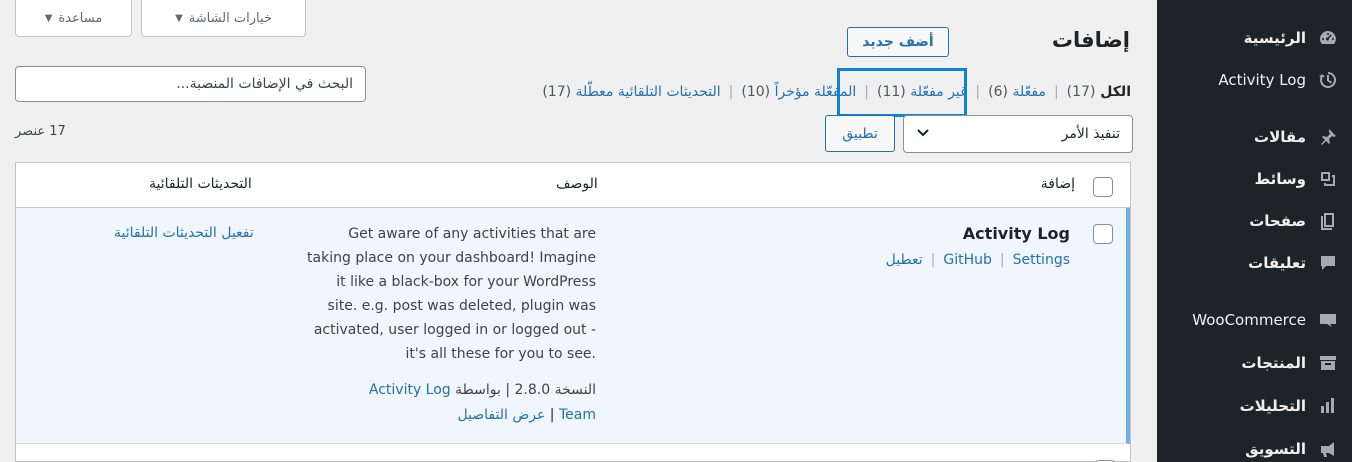  What do you see at coordinates (756, 92) in the screenshot?
I see `filter-count: (10)` at bounding box center [756, 92].